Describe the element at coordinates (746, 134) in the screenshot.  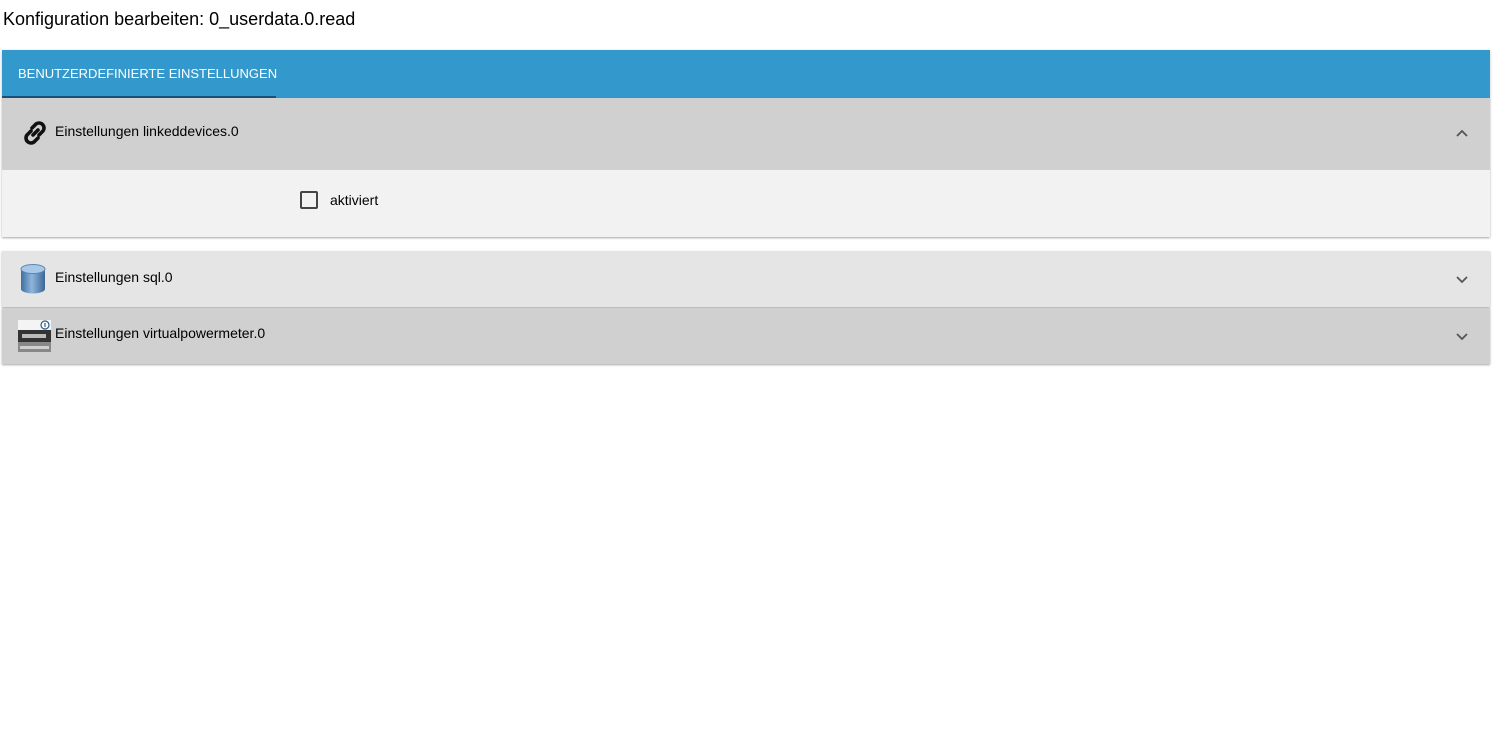
I see `panel-header-linkeddevices: Einstellungen linkeddevices.0` at that location.